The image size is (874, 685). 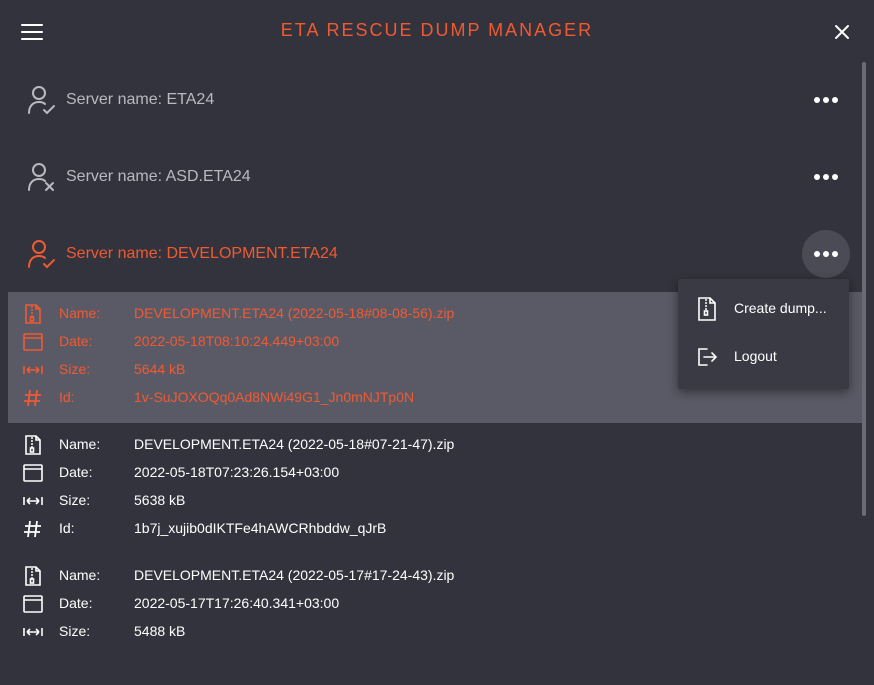 What do you see at coordinates (431, 100) in the screenshot?
I see `server-row-eta24: Server name: ETA24` at bounding box center [431, 100].